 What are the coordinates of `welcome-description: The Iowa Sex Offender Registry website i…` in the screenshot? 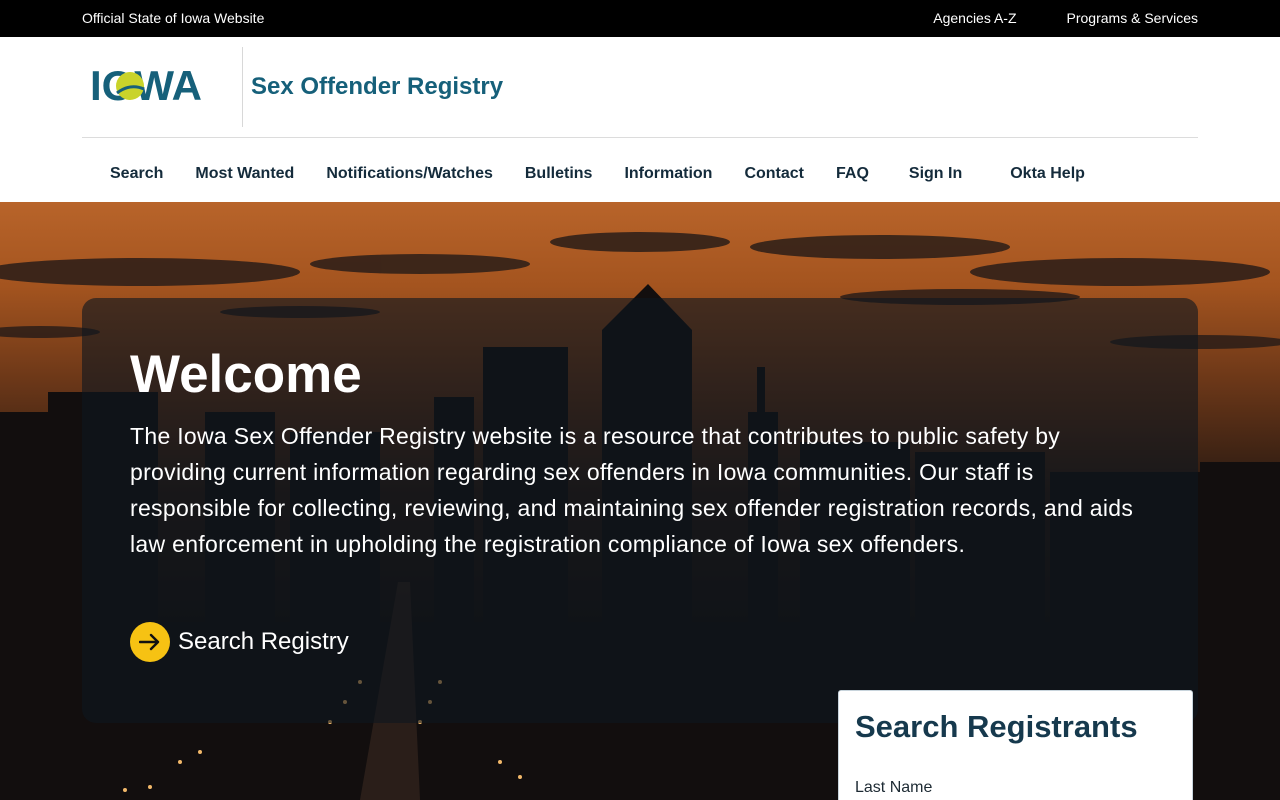 It's located at (632, 490).